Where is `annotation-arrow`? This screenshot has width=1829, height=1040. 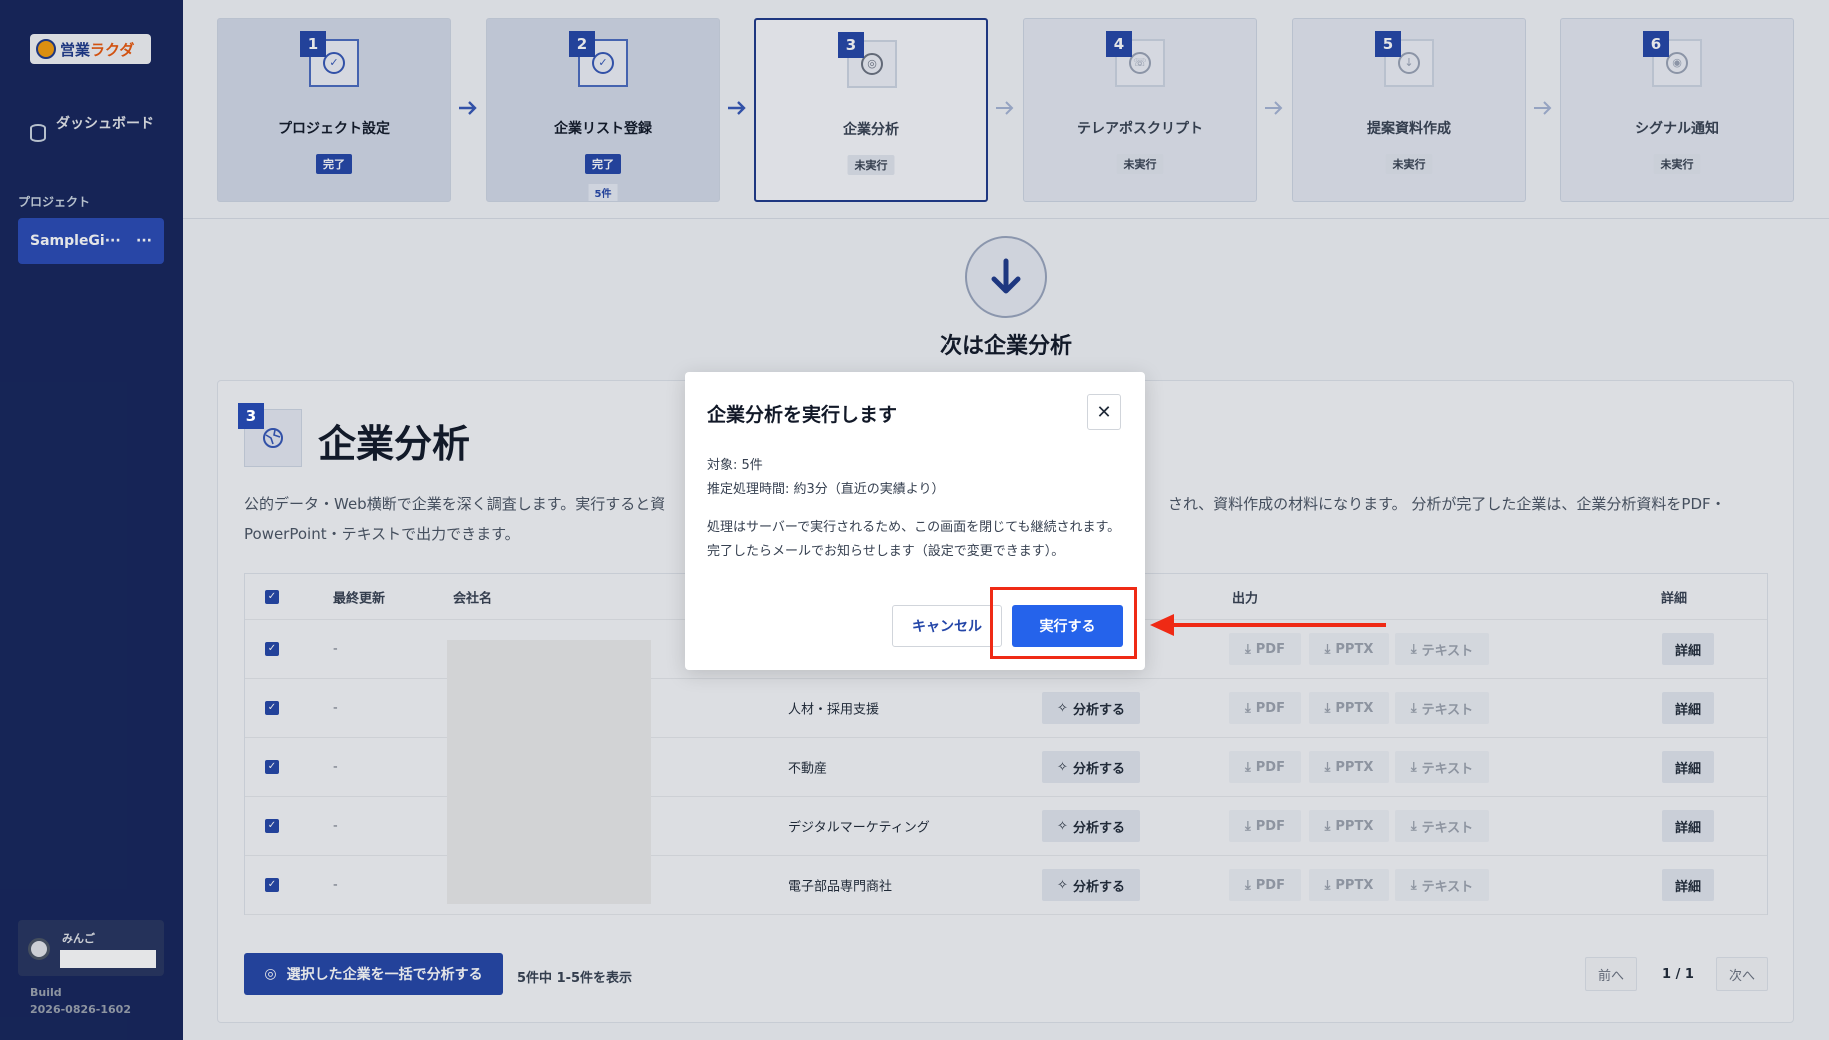 annotation-arrow is located at coordinates (1268, 625).